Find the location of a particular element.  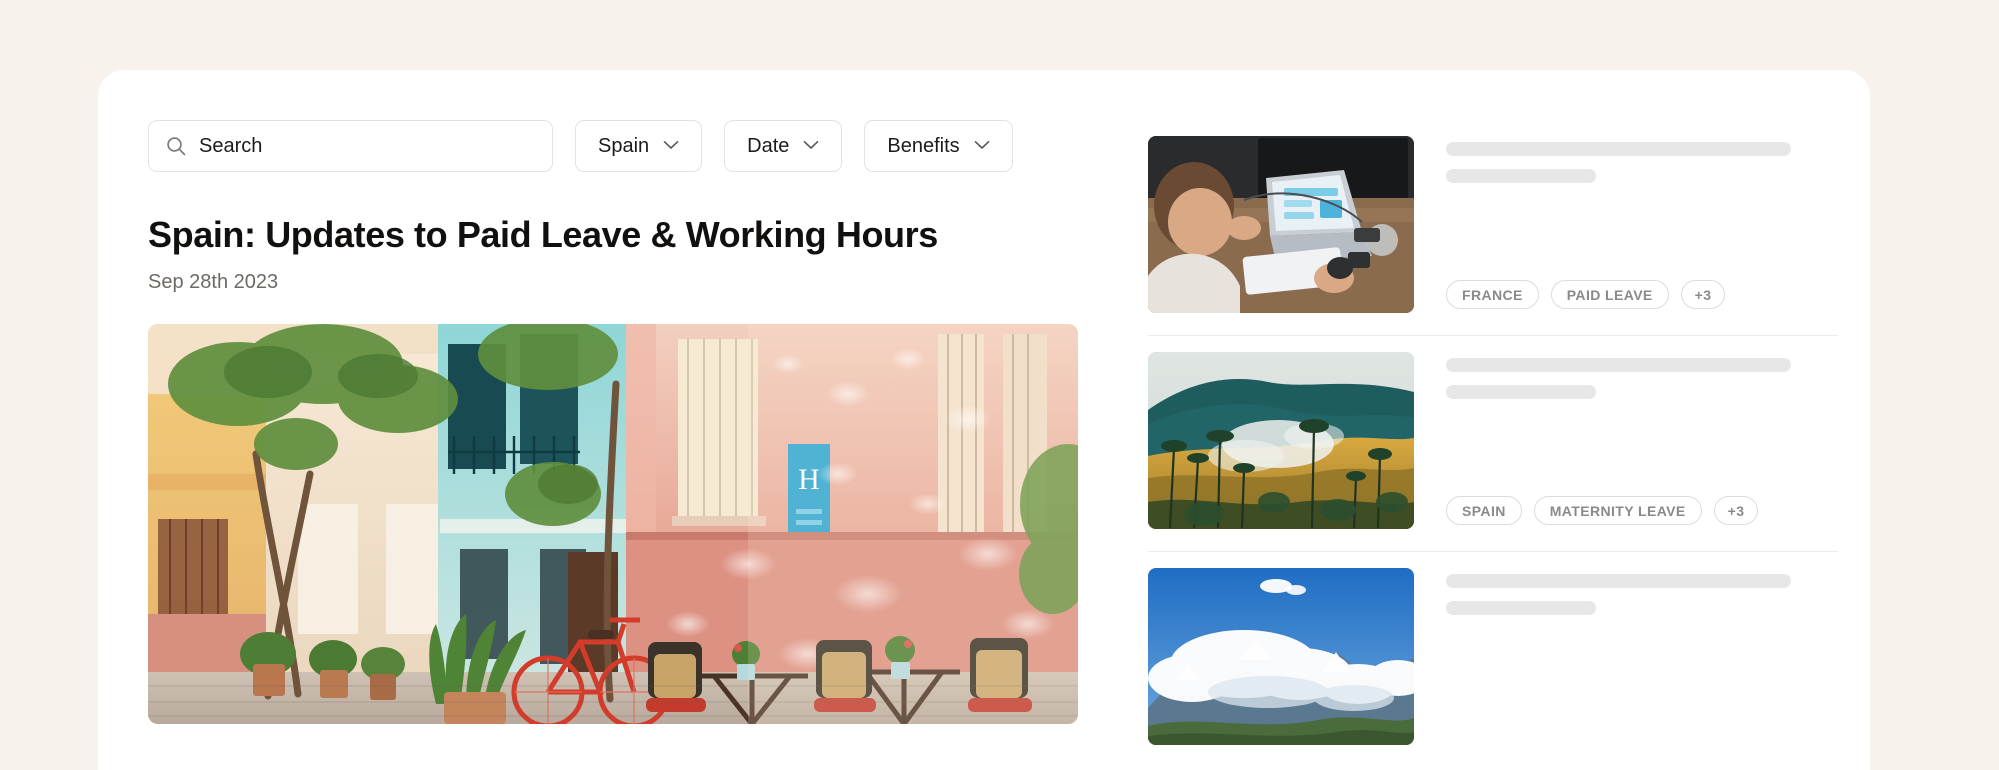

search-field is located at coordinates (350, 146).